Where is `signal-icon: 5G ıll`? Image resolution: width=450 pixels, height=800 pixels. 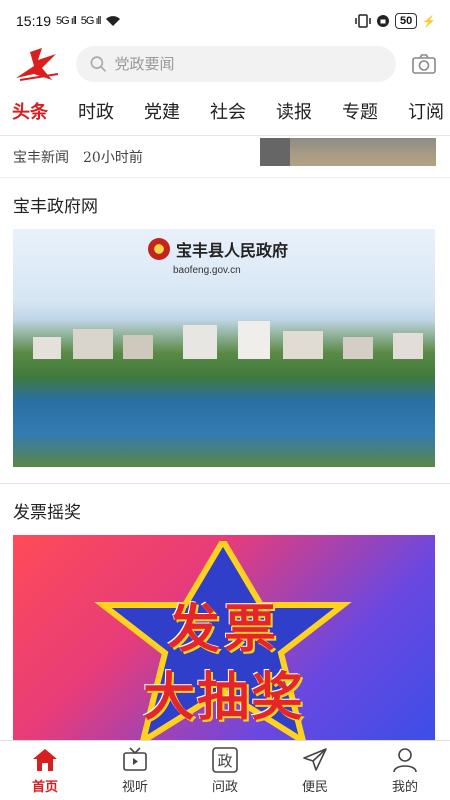
signal-icon: 5G ıll is located at coordinates (66, 21).